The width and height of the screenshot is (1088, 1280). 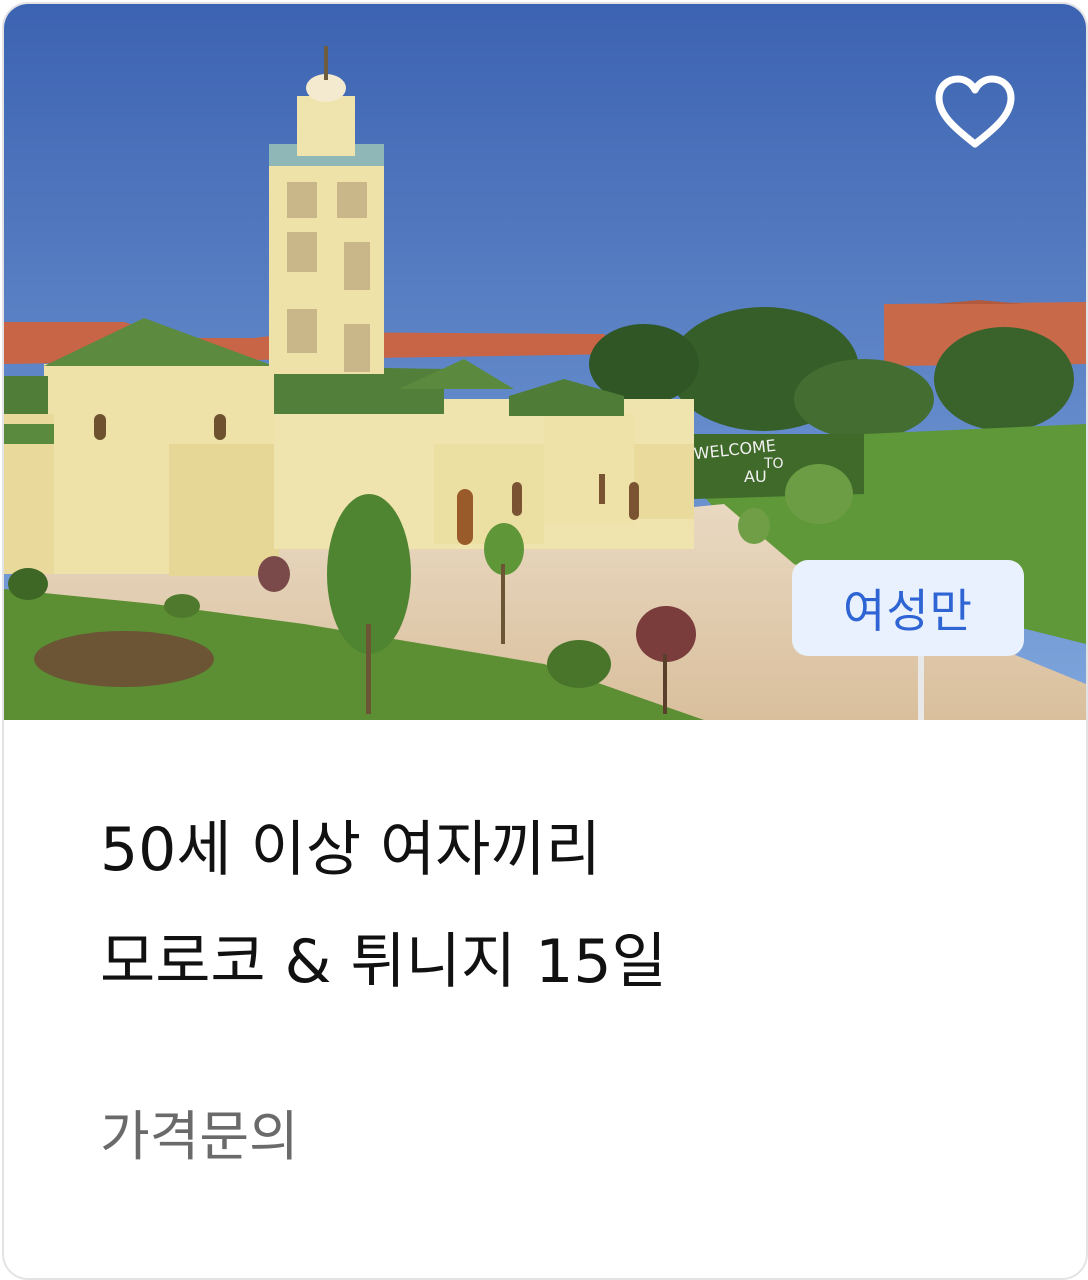 What do you see at coordinates (383, 962) in the screenshot?
I see `tour-title-line-2: 모로코 & 튀니지 15일` at bounding box center [383, 962].